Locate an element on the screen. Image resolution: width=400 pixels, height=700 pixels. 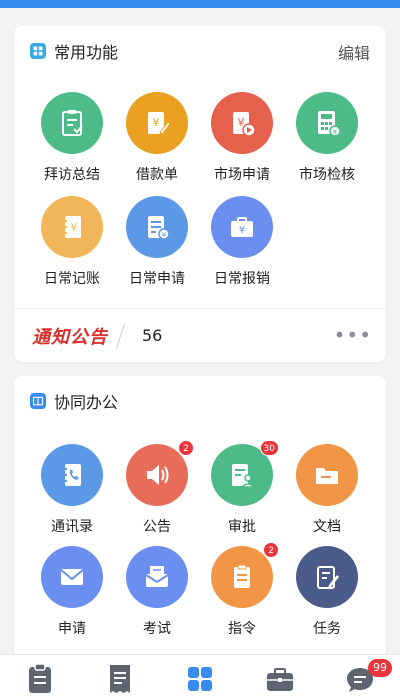
contacts-icon is located at coordinates (72, 475).